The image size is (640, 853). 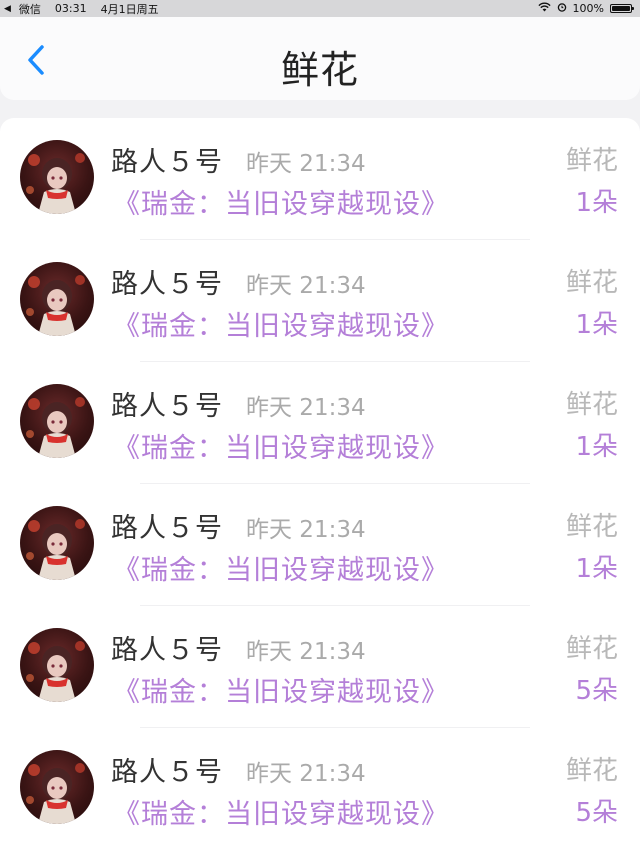 I want to click on status-date: 4月1日周五, so click(x=129, y=9).